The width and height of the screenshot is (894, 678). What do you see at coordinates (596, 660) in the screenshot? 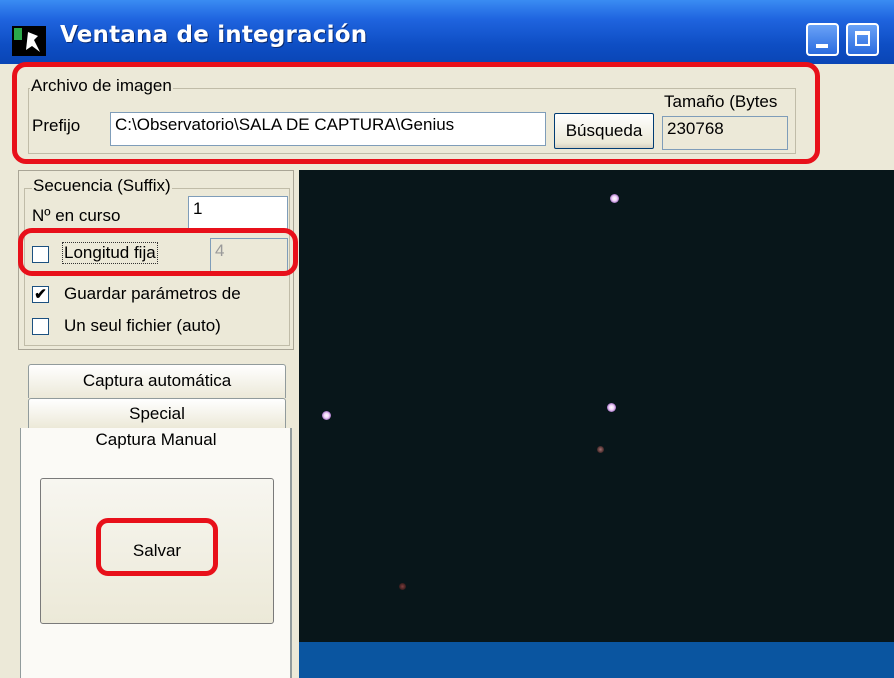
I see `status-strip` at bounding box center [596, 660].